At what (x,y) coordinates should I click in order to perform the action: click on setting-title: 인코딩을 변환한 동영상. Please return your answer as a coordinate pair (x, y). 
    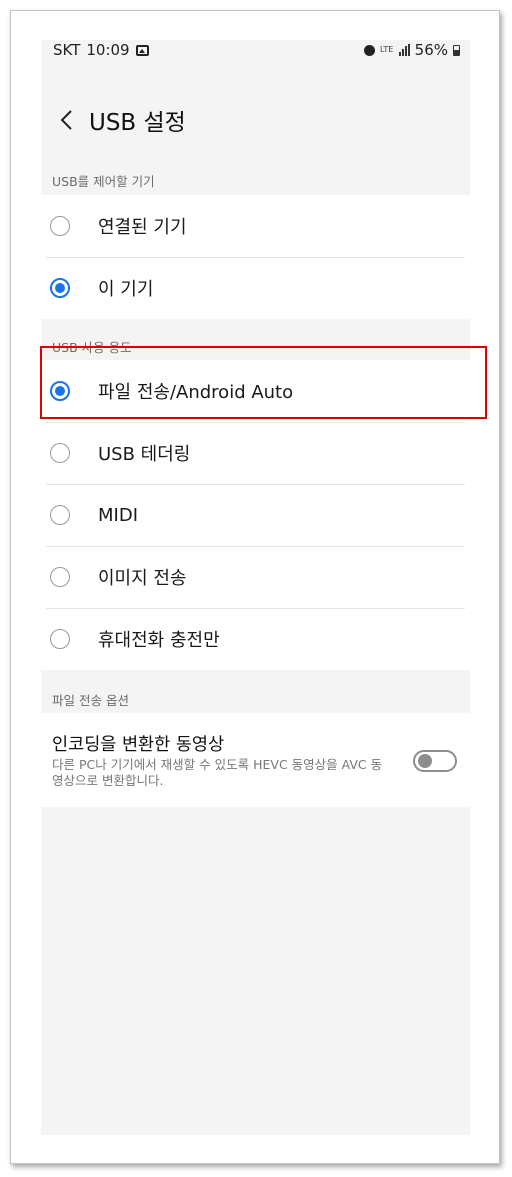
    Looking at the image, I should click on (138, 745).